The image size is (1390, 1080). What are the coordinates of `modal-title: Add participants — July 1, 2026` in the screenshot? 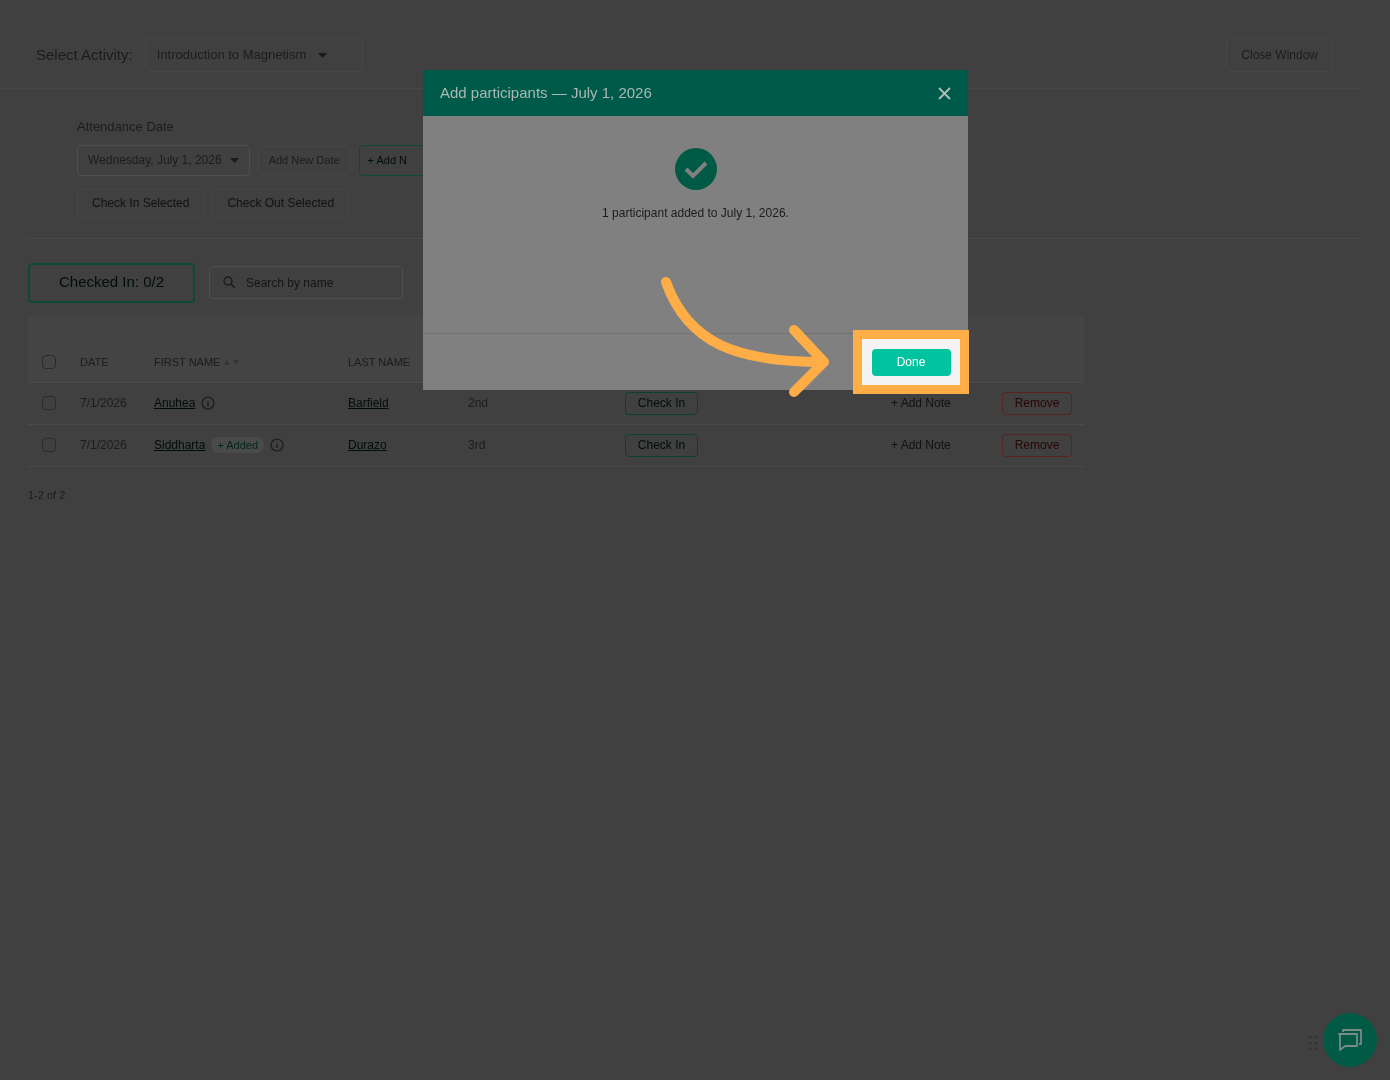 It's located at (546, 92).